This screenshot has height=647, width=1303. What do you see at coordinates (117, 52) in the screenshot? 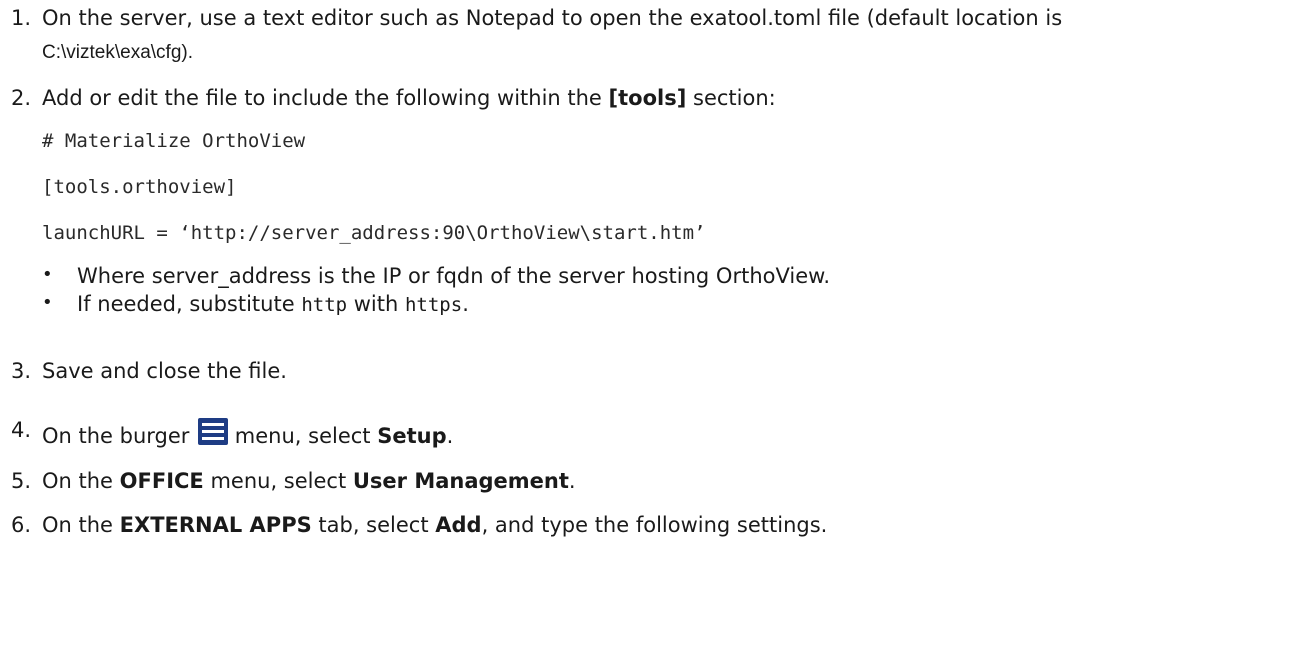
I see `file-location-path: C:\viztek\exa\cfg).` at bounding box center [117, 52].